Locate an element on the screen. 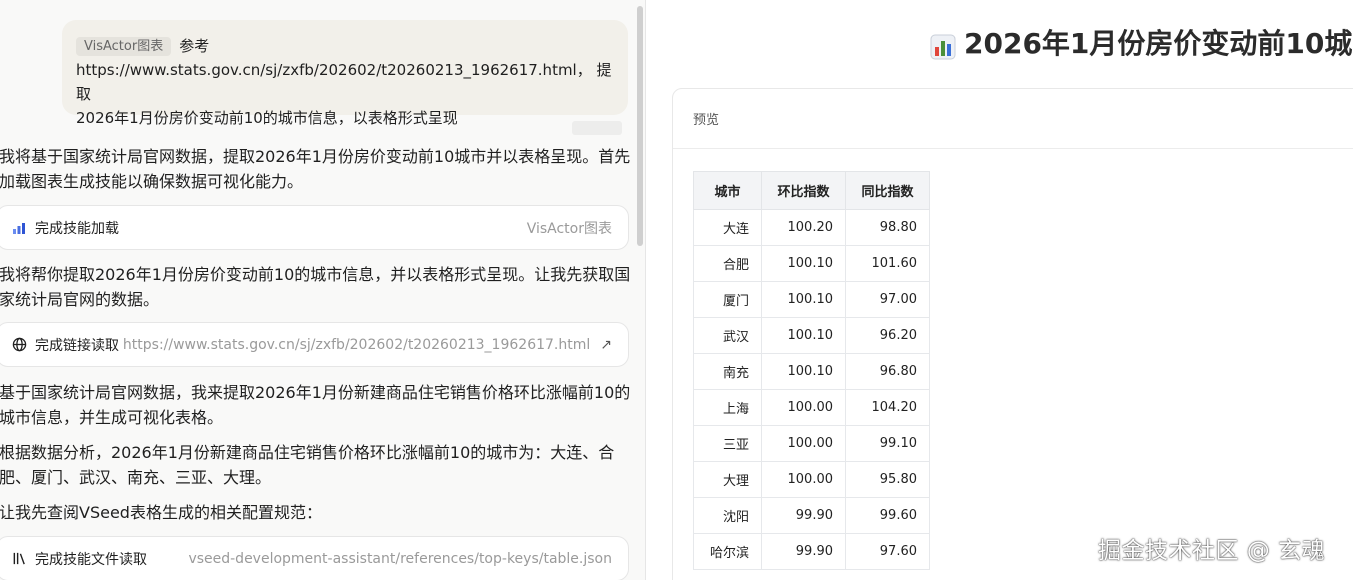 This screenshot has height=580, width=1353. cell-city: 南充 is located at coordinates (727, 371).